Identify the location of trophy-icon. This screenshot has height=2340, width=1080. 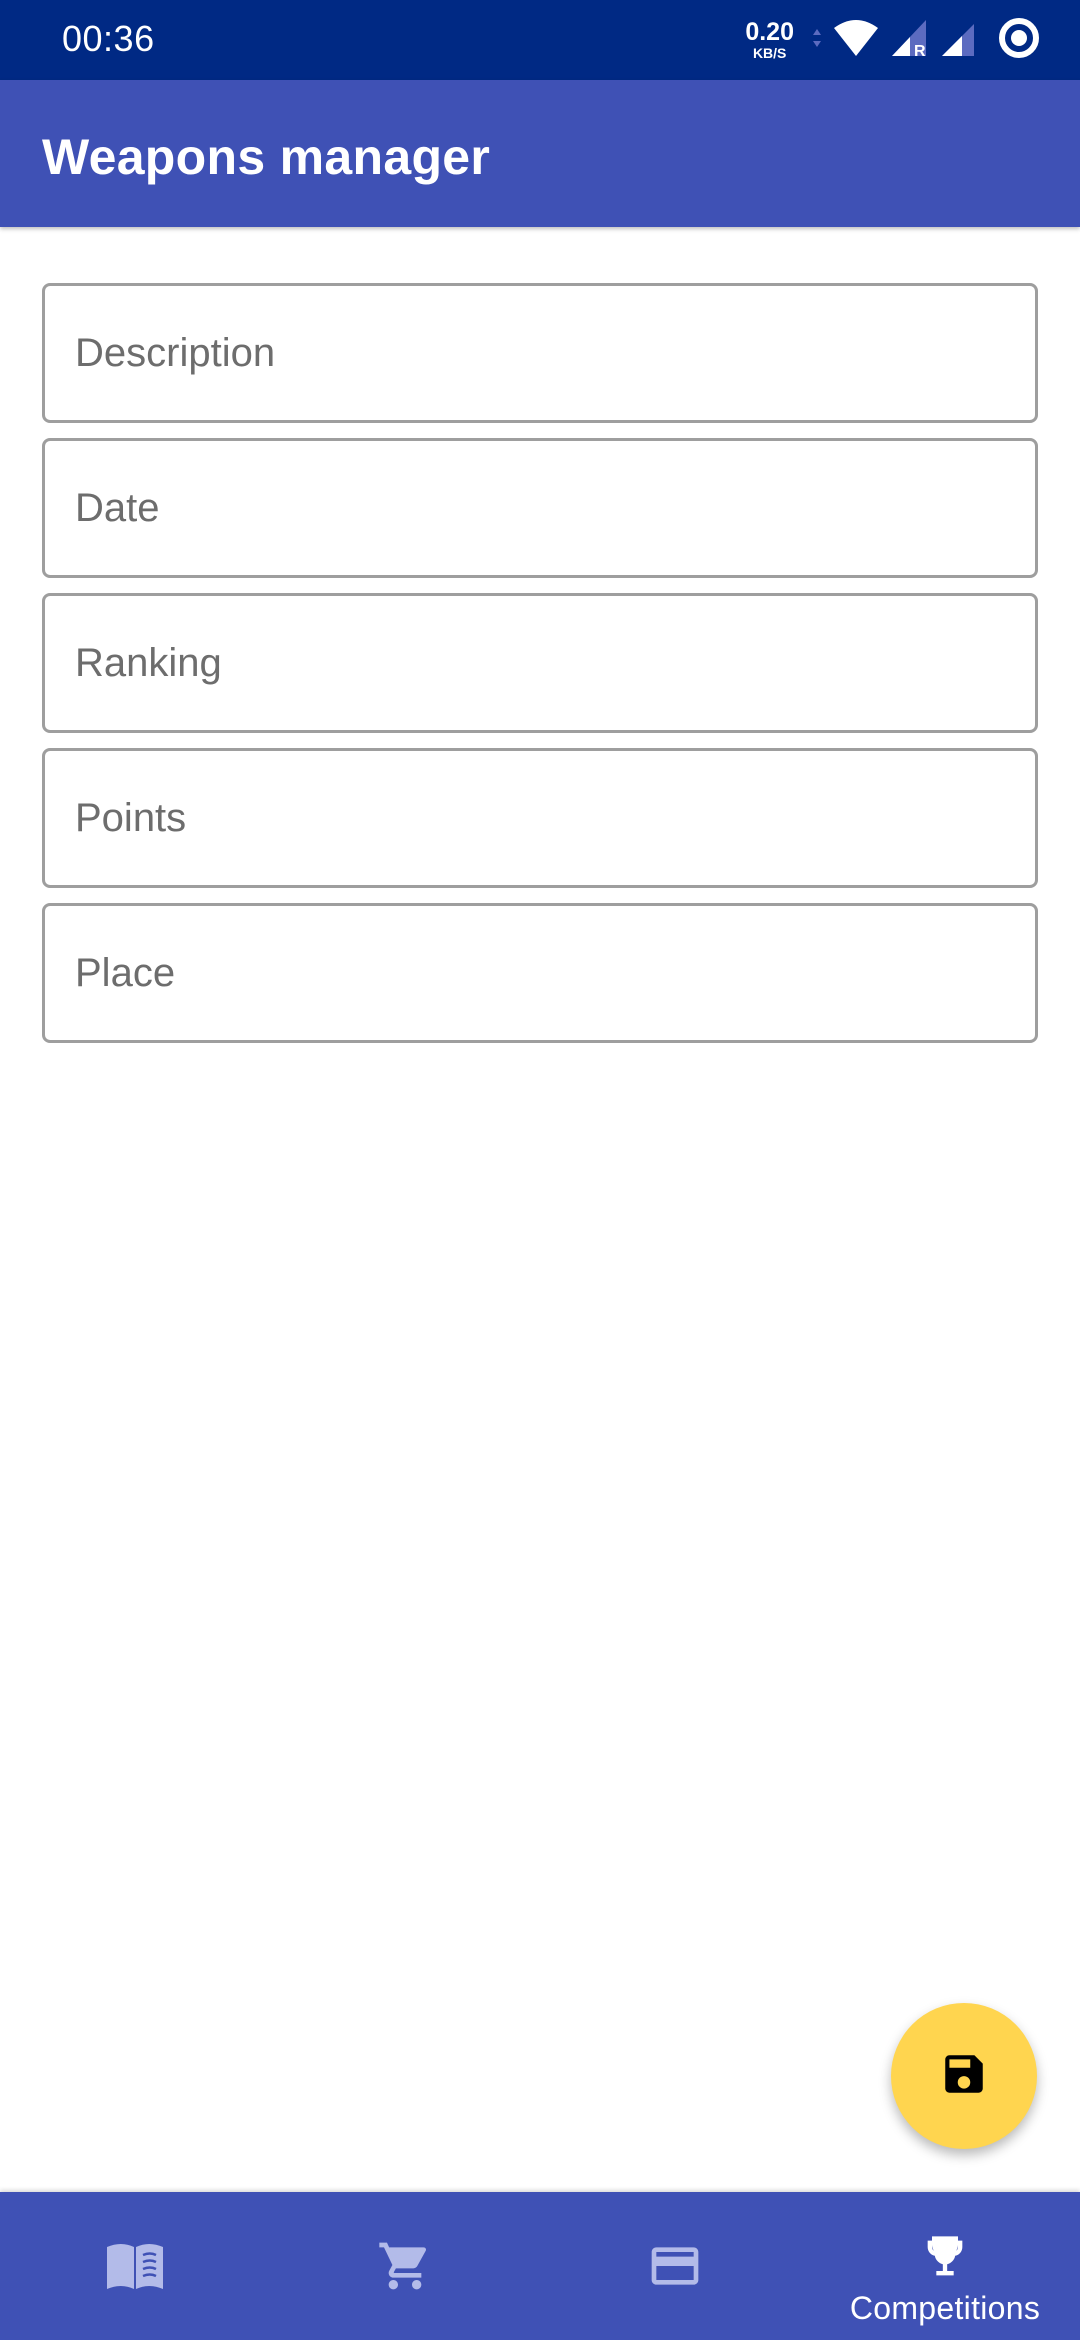
(945, 2258).